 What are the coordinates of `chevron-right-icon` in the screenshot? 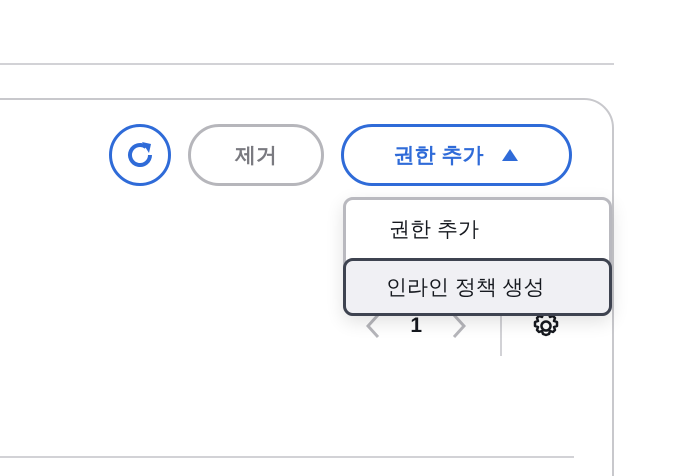 It's located at (459, 326).